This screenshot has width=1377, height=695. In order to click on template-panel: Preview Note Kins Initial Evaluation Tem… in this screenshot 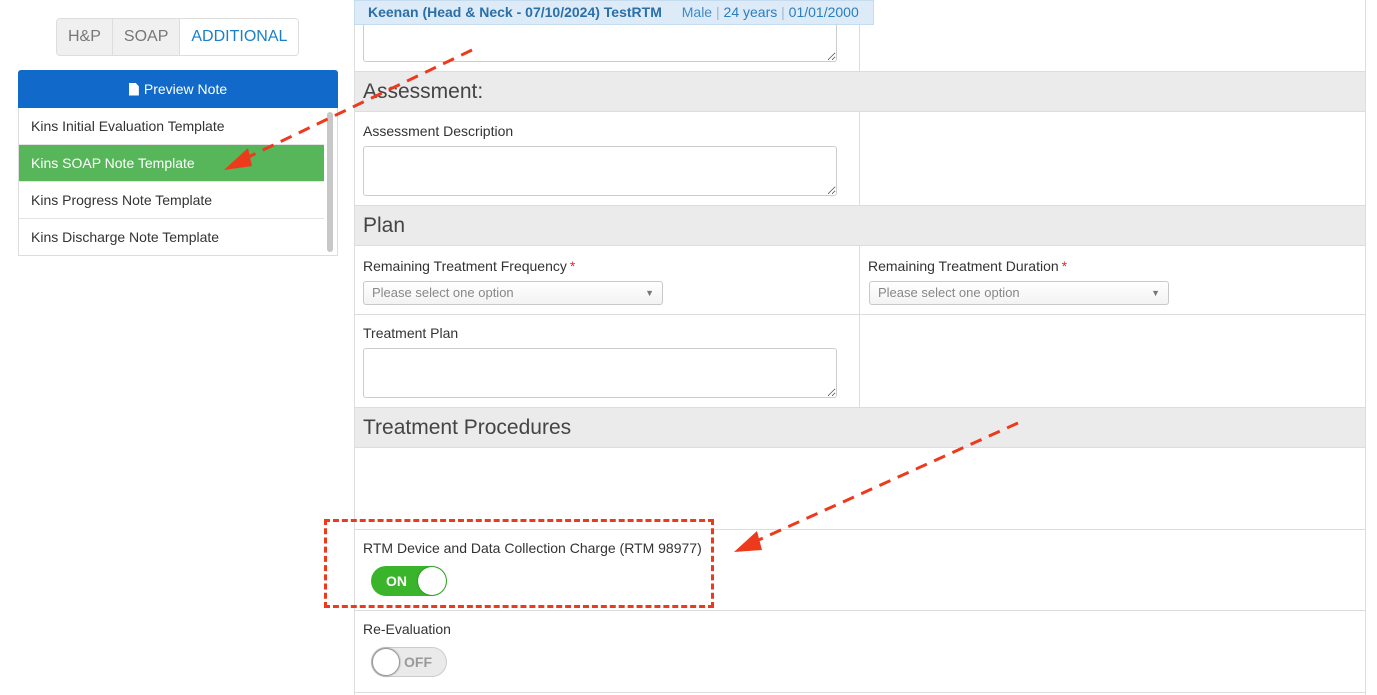, I will do `click(178, 163)`.